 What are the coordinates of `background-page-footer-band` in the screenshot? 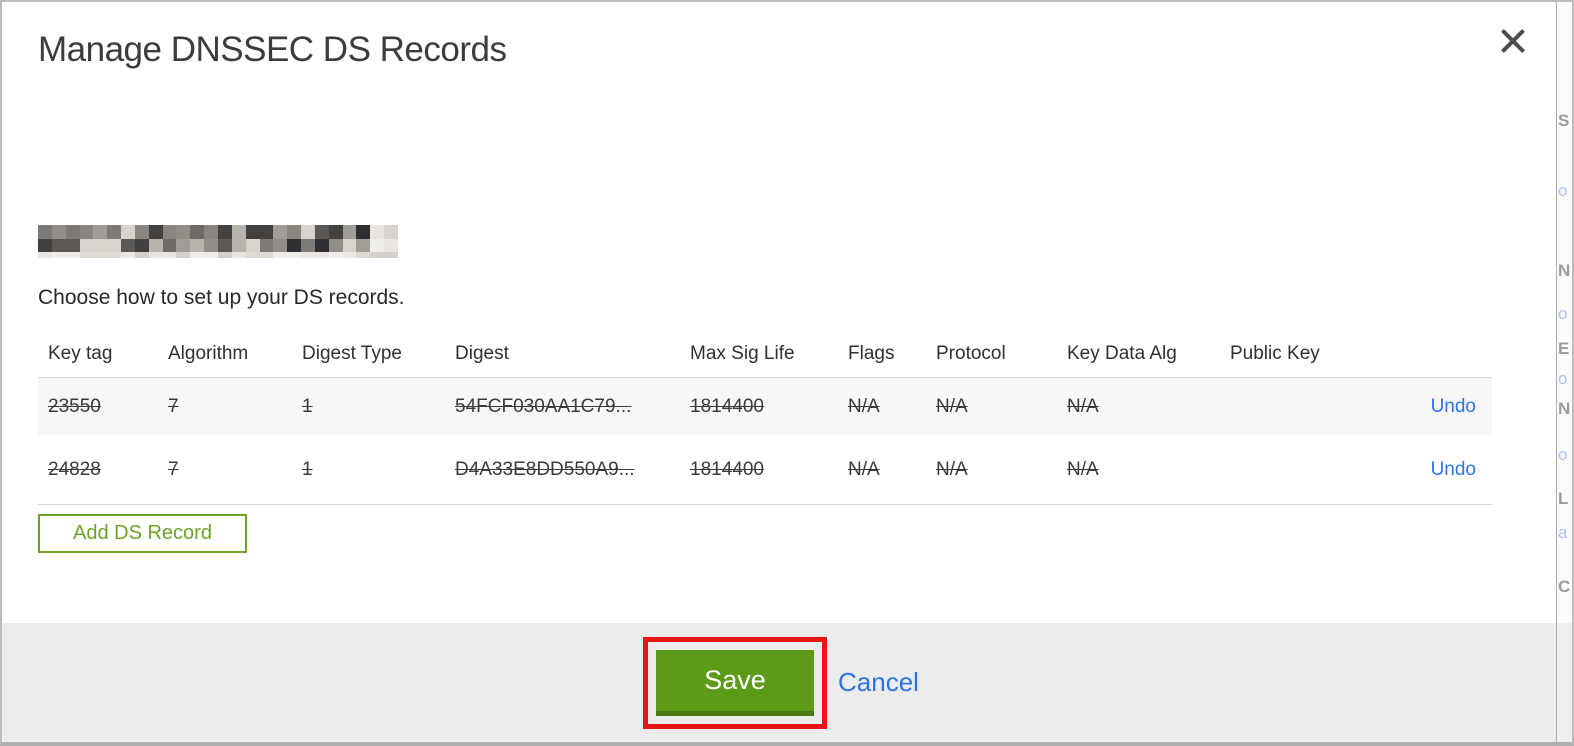 It's located at (1565, 684).